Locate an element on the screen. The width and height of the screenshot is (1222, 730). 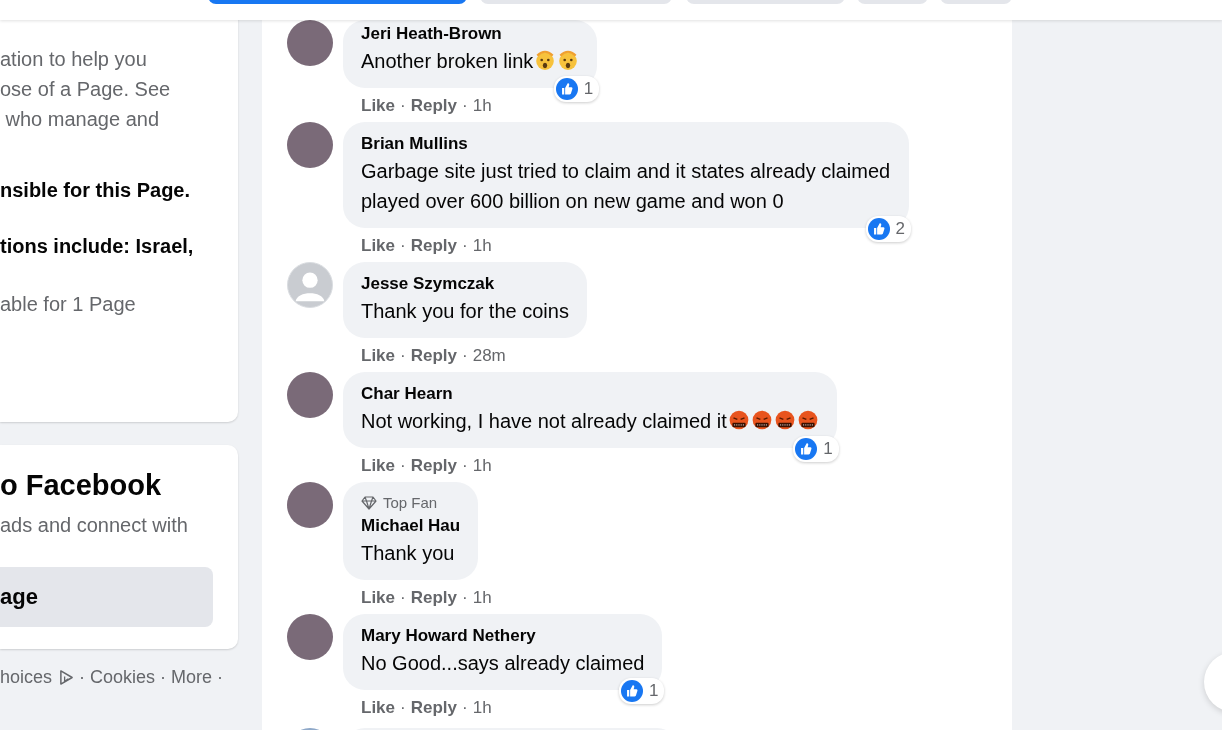
info-text: able for 1 Page is located at coordinates (68, 304).